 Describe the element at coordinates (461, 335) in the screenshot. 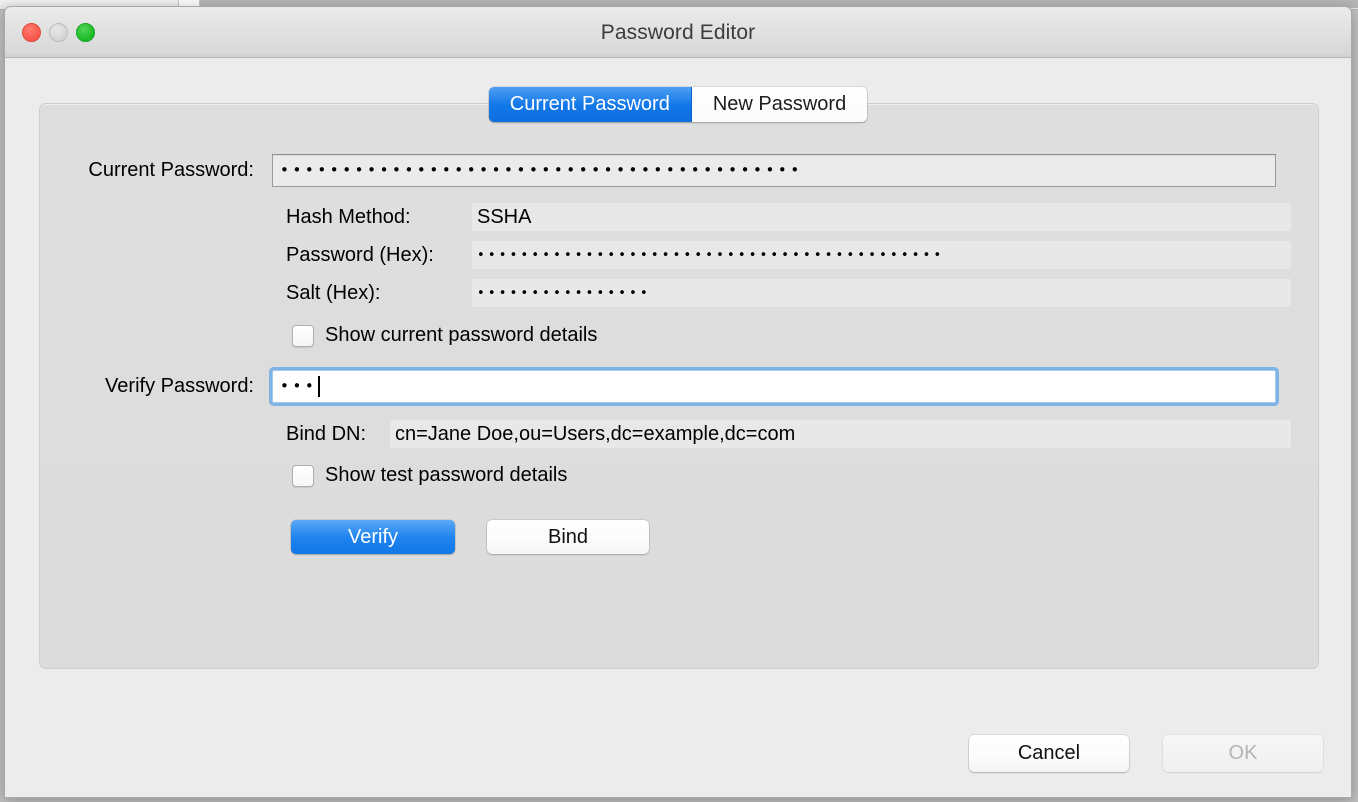

I see `show-current-password-details-label: Show current password details` at that location.